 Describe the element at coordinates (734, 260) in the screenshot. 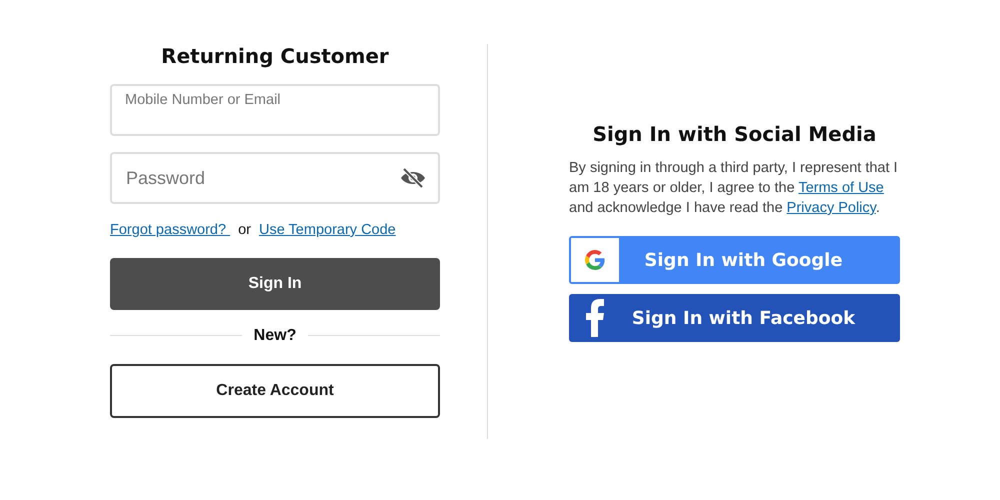

I see `google-sign-in-button: Sign In with Google` at that location.